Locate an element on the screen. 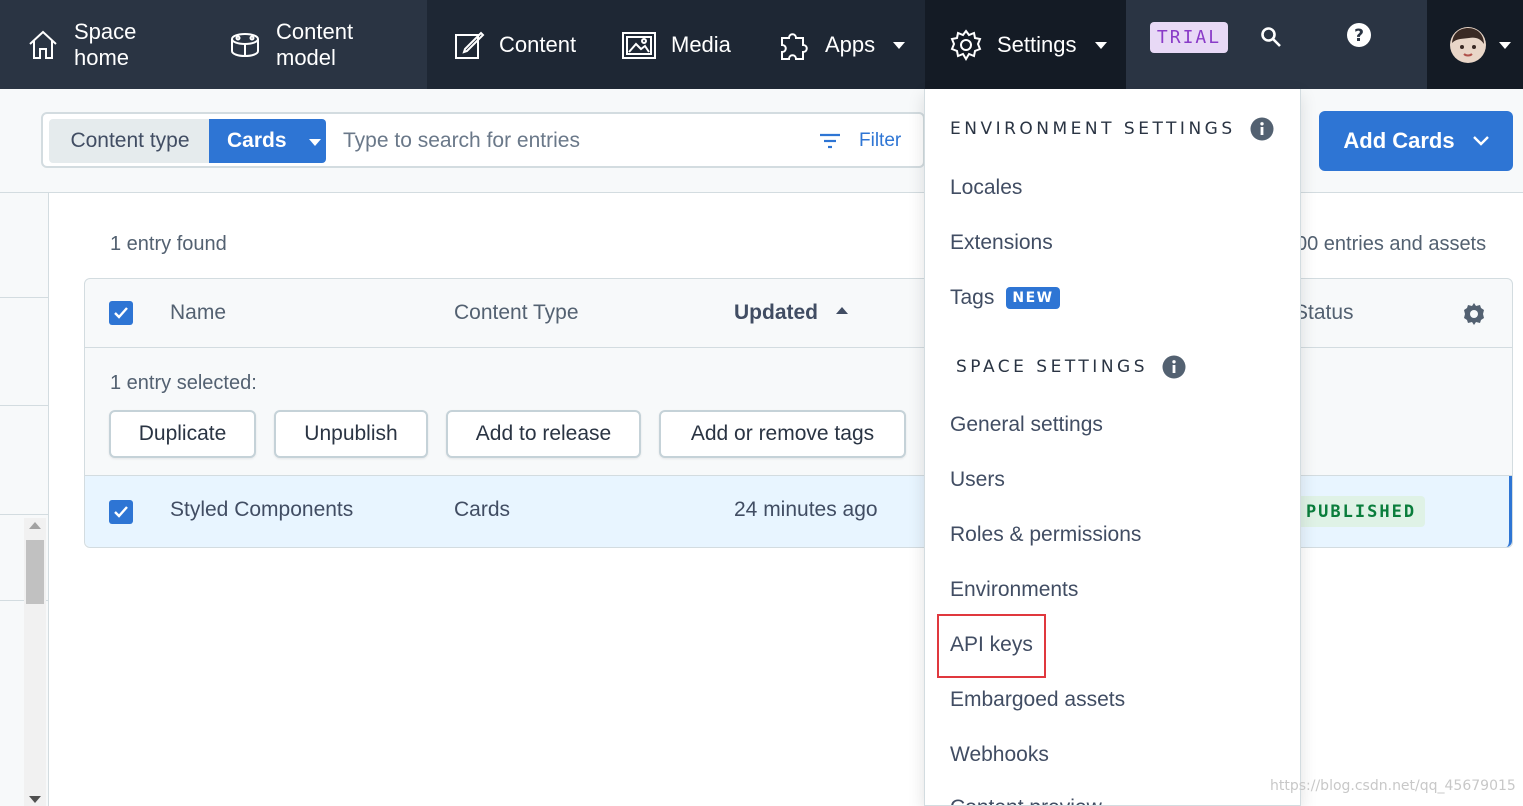 The width and height of the screenshot is (1523, 806). status-badge: PUBLISHED is located at coordinates (1361, 511).